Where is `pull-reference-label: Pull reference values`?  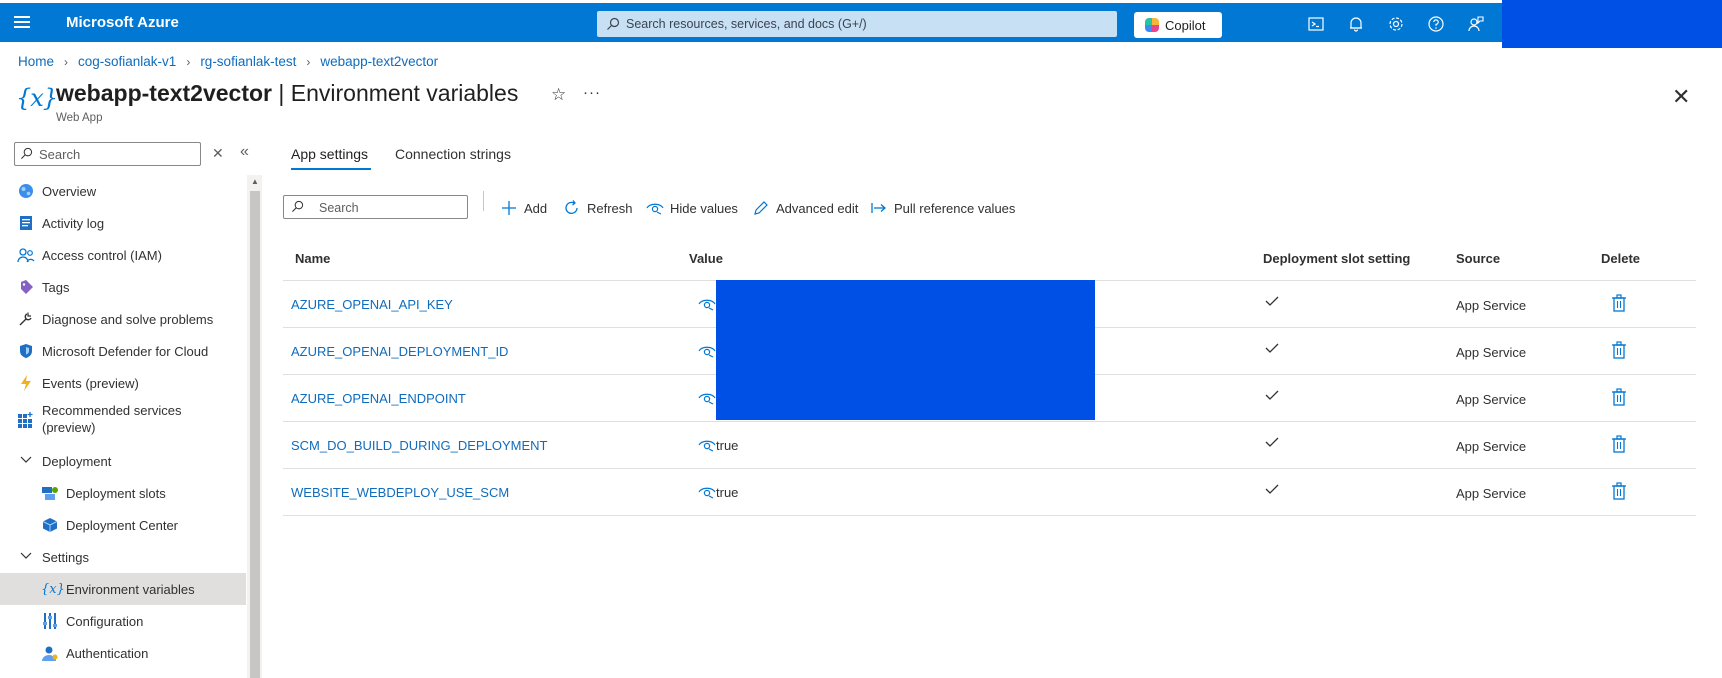 pull-reference-label: Pull reference values is located at coordinates (955, 208).